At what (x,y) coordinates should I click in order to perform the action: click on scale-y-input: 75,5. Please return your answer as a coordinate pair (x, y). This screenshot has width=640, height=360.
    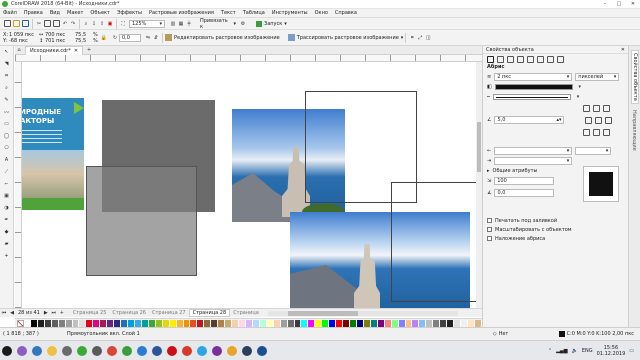
    Looking at the image, I should click on (84, 41).